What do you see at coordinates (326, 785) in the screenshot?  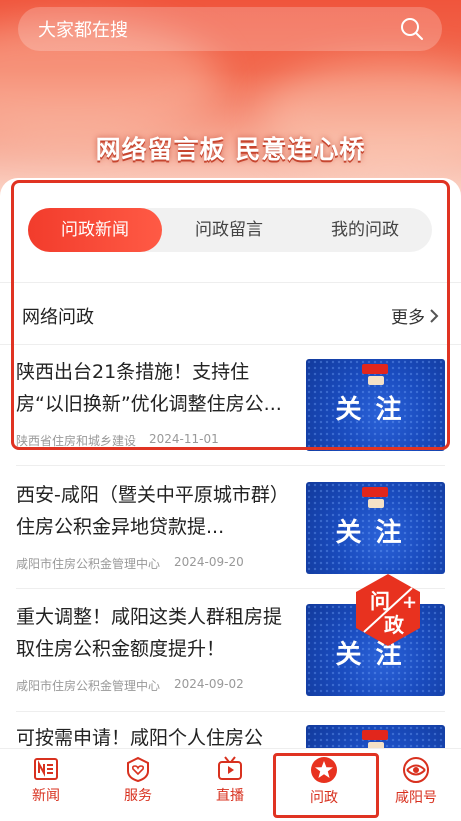 I see `highlight-box` at bounding box center [326, 785].